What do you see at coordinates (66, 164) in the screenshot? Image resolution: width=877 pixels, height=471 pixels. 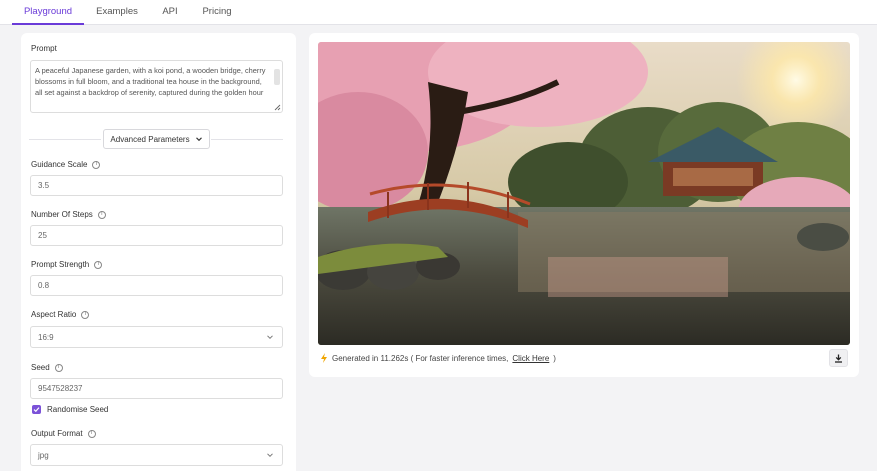 I see `guidance-scale-label: Guidance Scale i` at bounding box center [66, 164].